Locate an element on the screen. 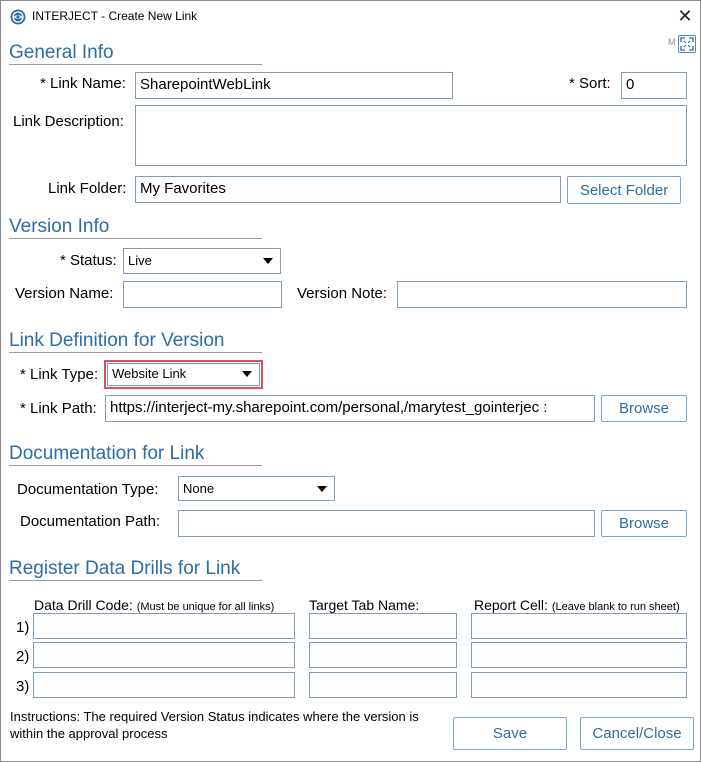 The height and width of the screenshot is (762, 701). link-folder-input: My Favorites is located at coordinates (348, 189).